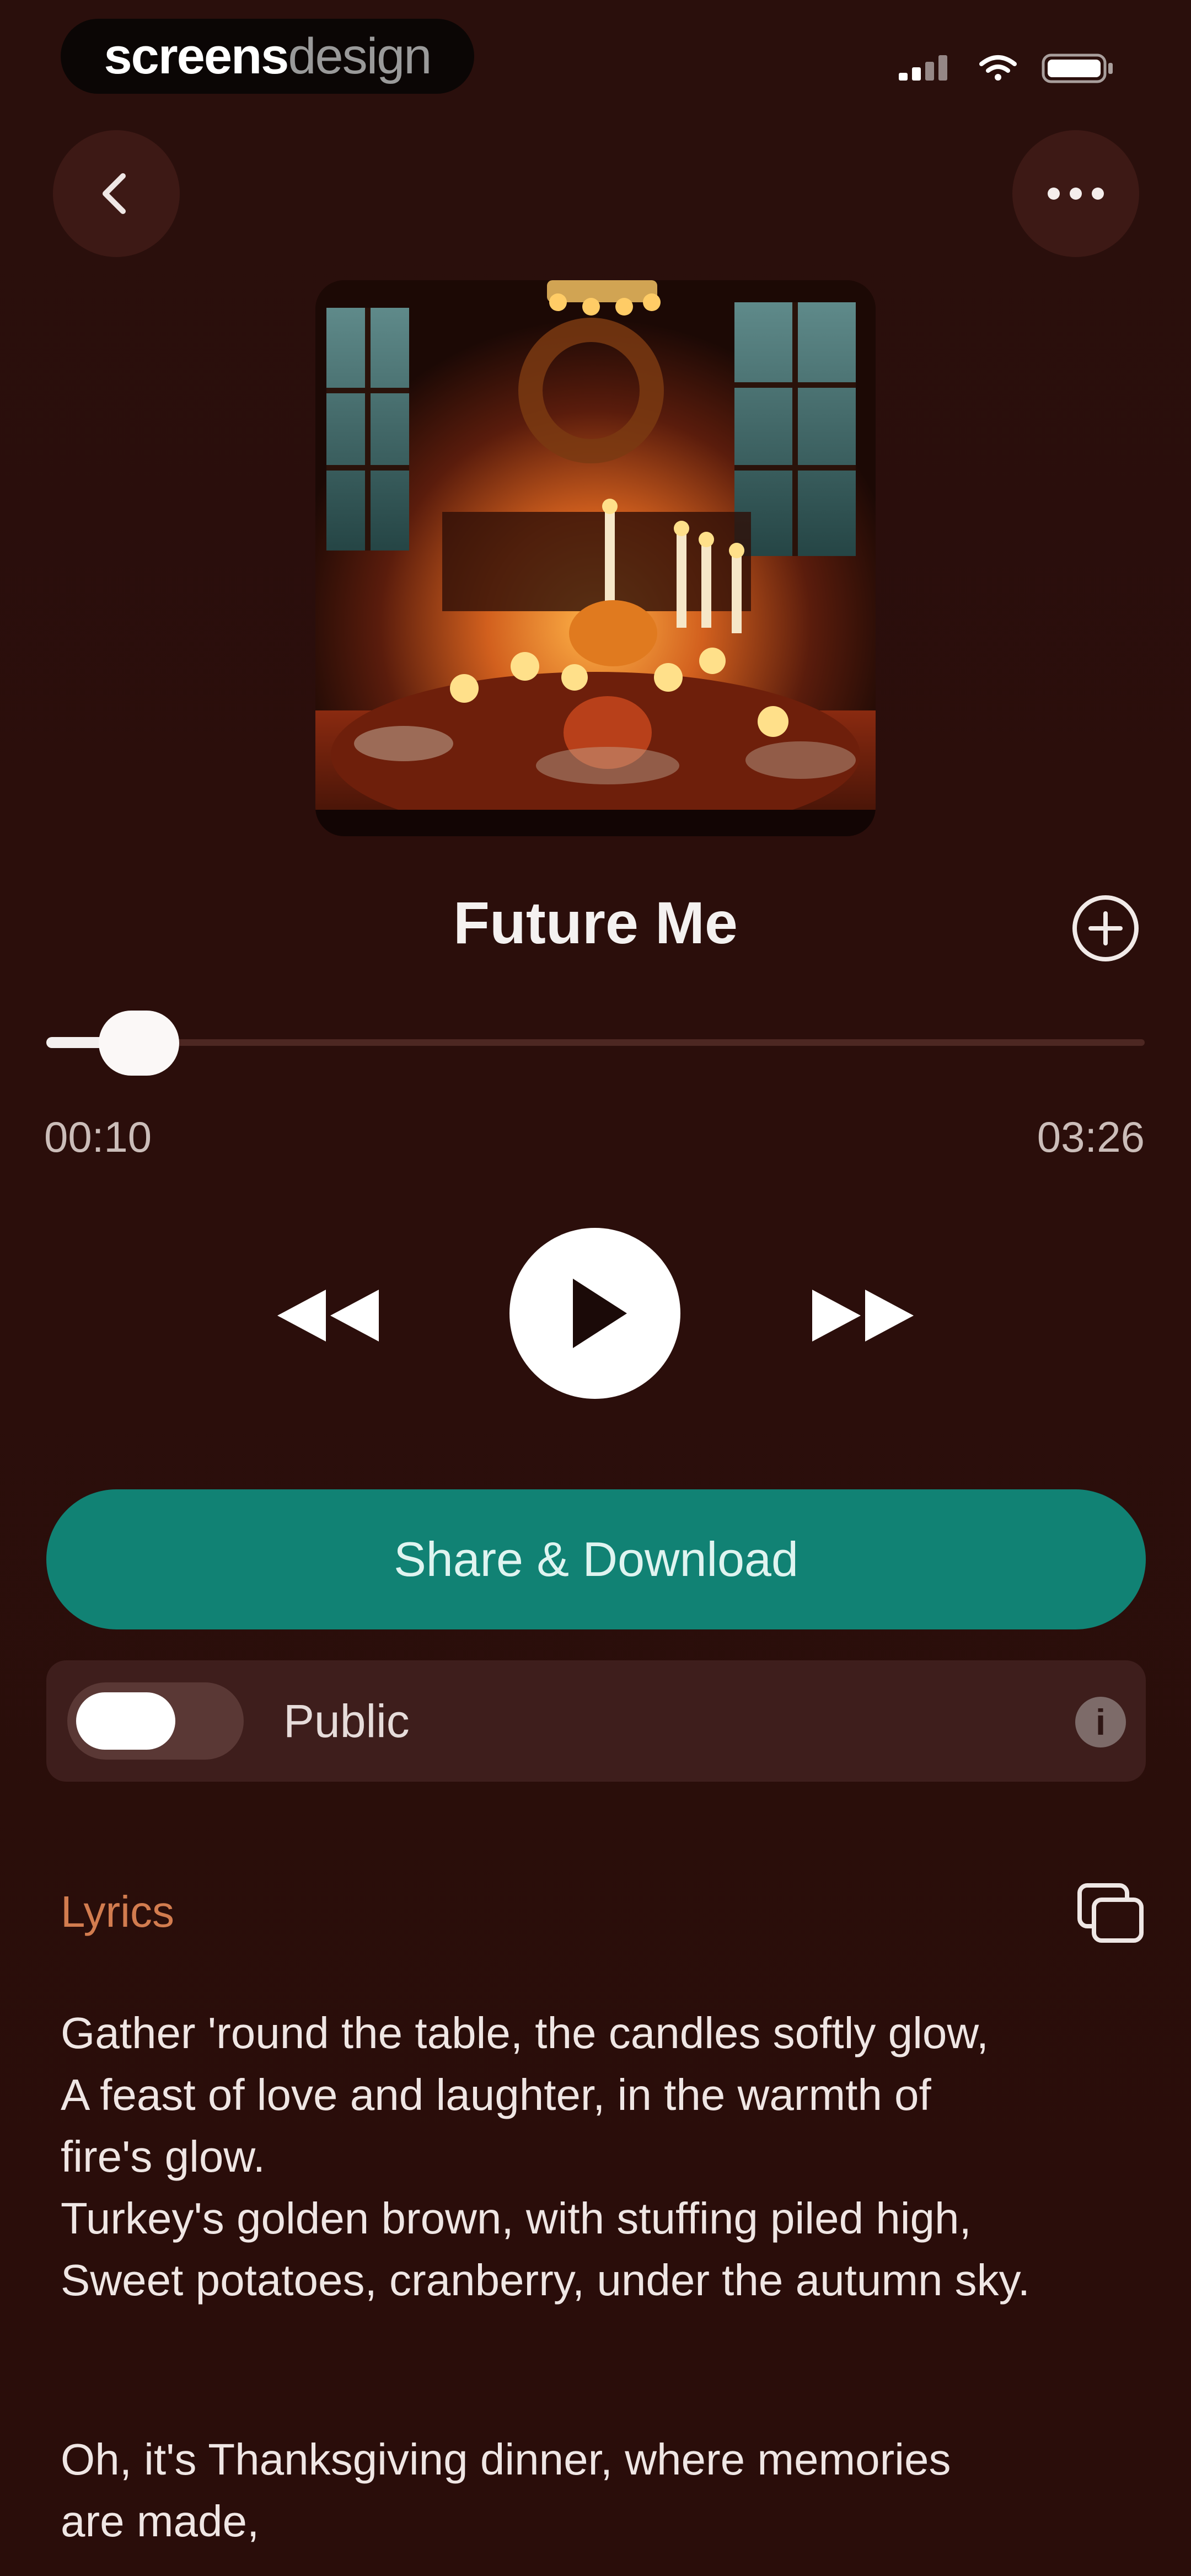  I want to click on rewind-button, so click(328, 1315).